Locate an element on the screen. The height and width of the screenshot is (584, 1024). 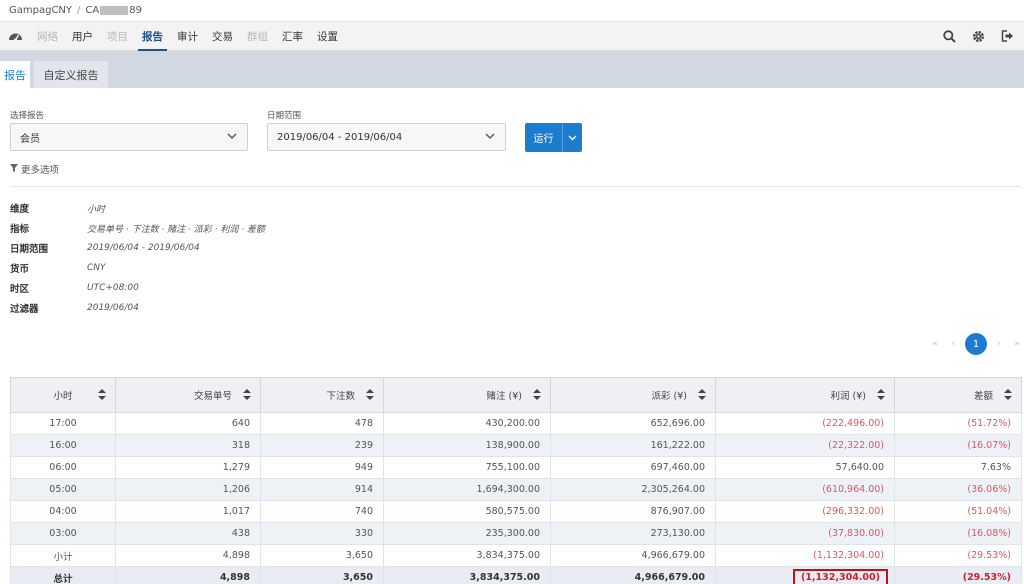
date-range-value: 2019/06/04 - 2019/06/04 is located at coordinates (340, 137).